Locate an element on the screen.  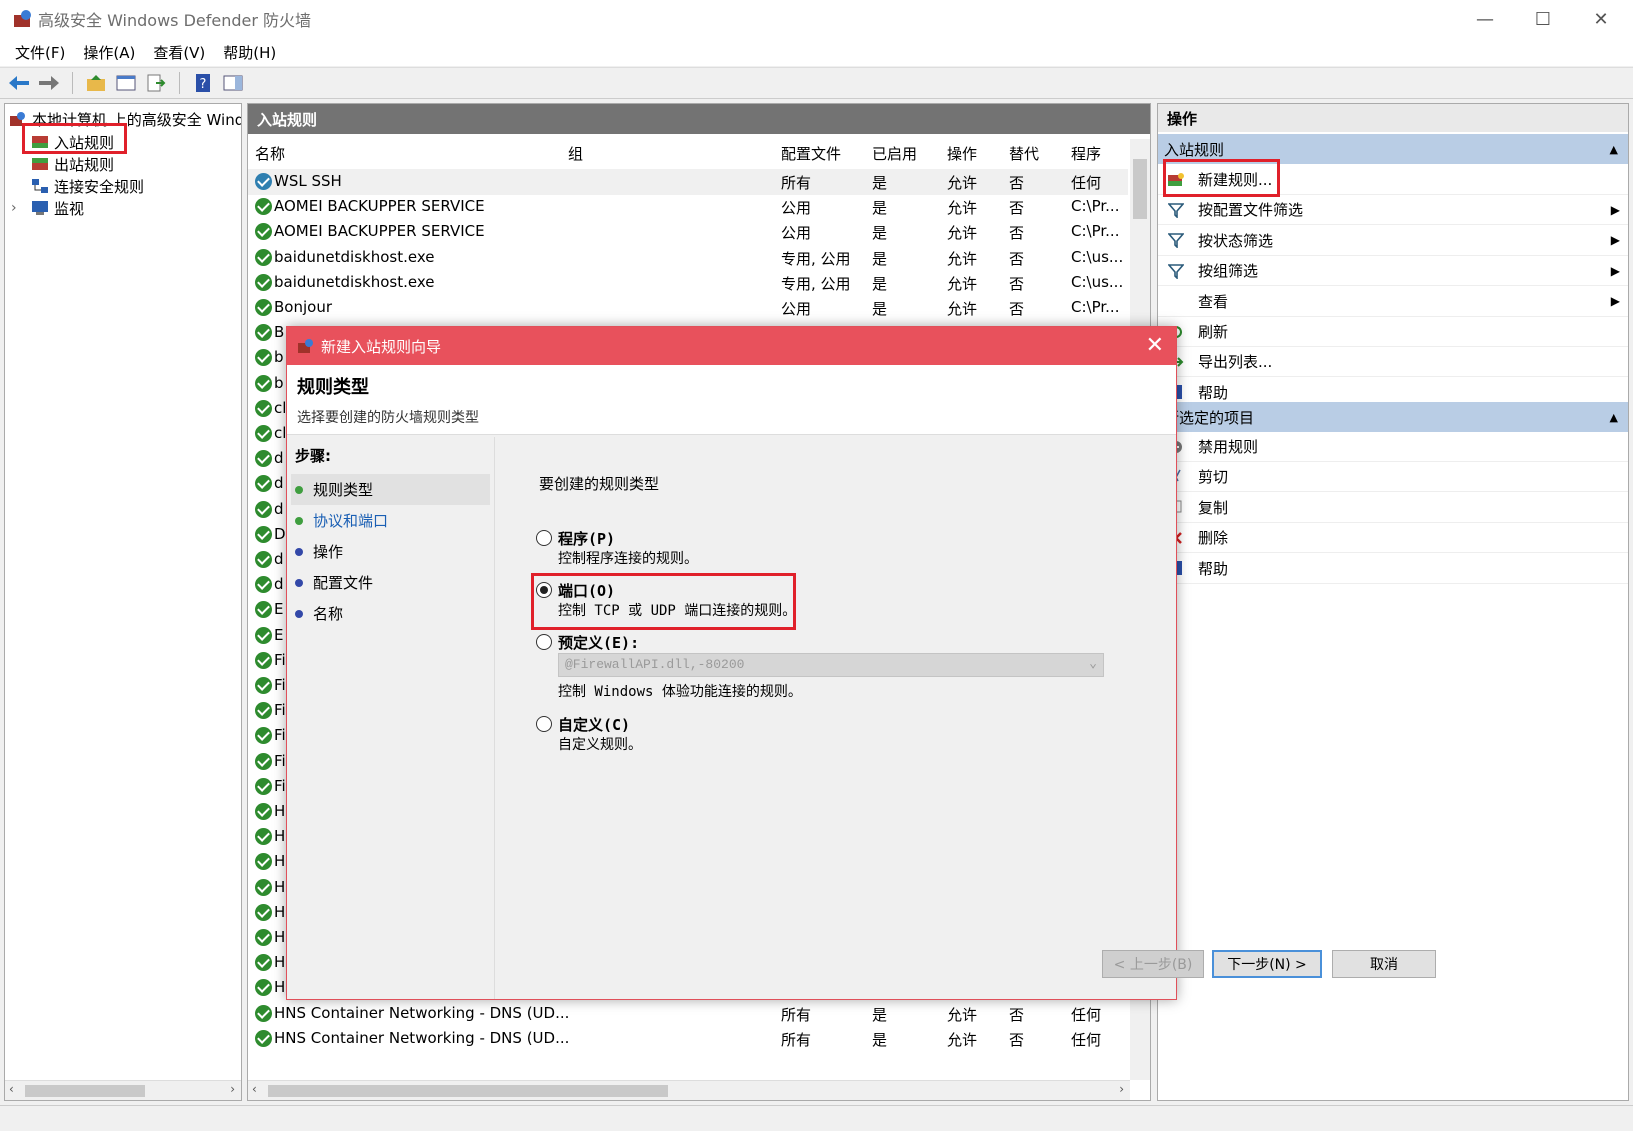
back-step-button: < 上一步(B) is located at coordinates (1153, 964).